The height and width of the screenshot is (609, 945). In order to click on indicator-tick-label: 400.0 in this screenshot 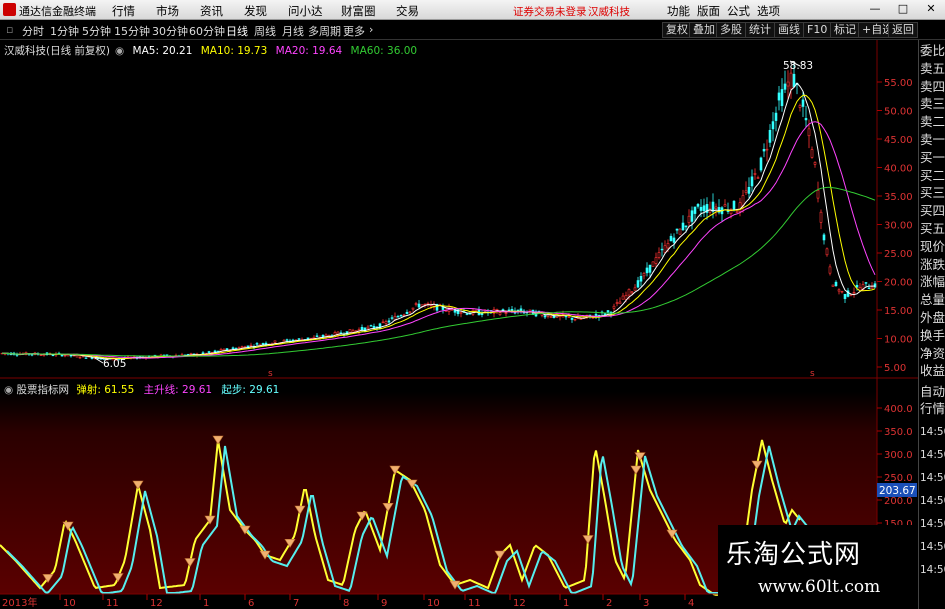, I will do `click(898, 409)`.